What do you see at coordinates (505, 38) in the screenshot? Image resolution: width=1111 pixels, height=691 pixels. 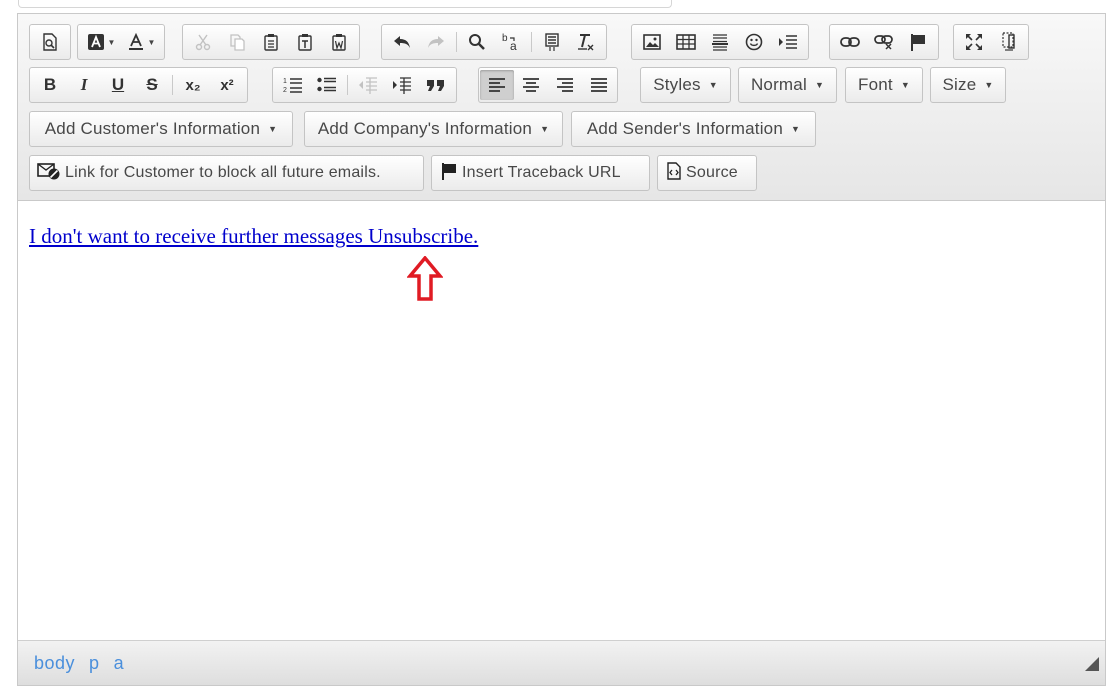 I see `svg-text: b` at bounding box center [505, 38].